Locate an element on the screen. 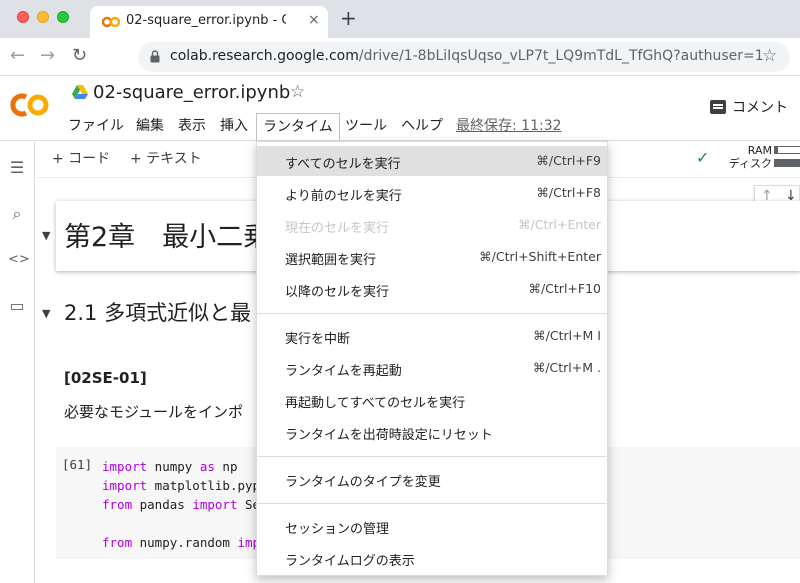  code-line: from pandas import Ser is located at coordinates (185, 504).